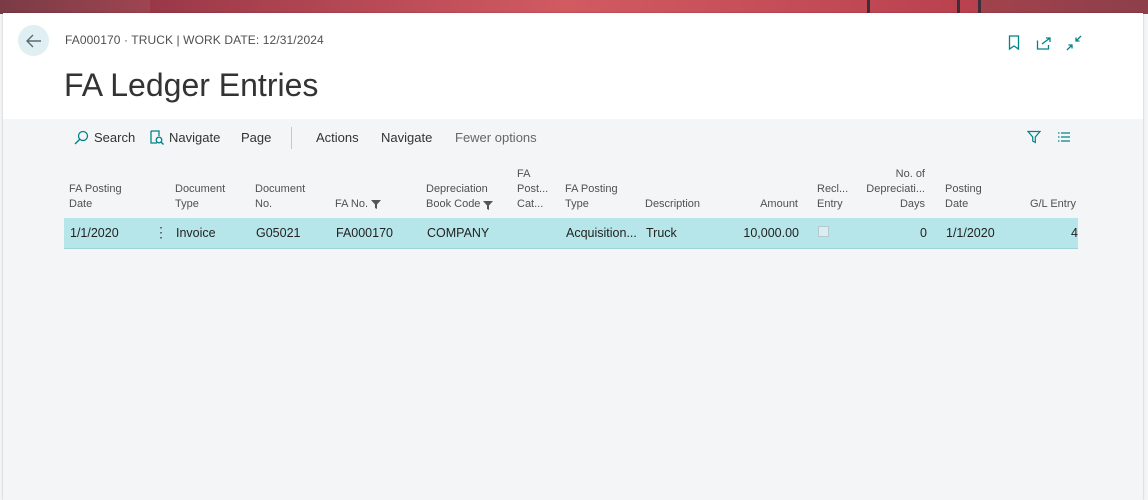  What do you see at coordinates (191, 85) in the screenshot?
I see `page-title: FA Ledger Entries` at bounding box center [191, 85].